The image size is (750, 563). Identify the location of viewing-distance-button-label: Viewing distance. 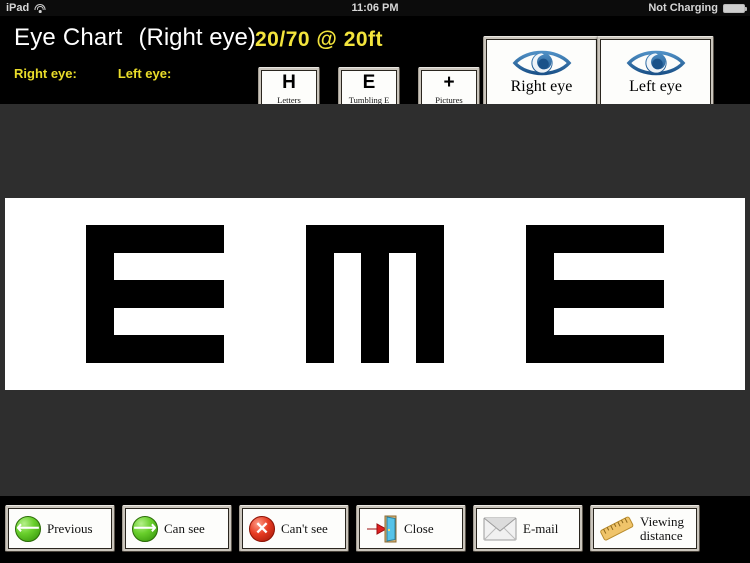
(662, 528).